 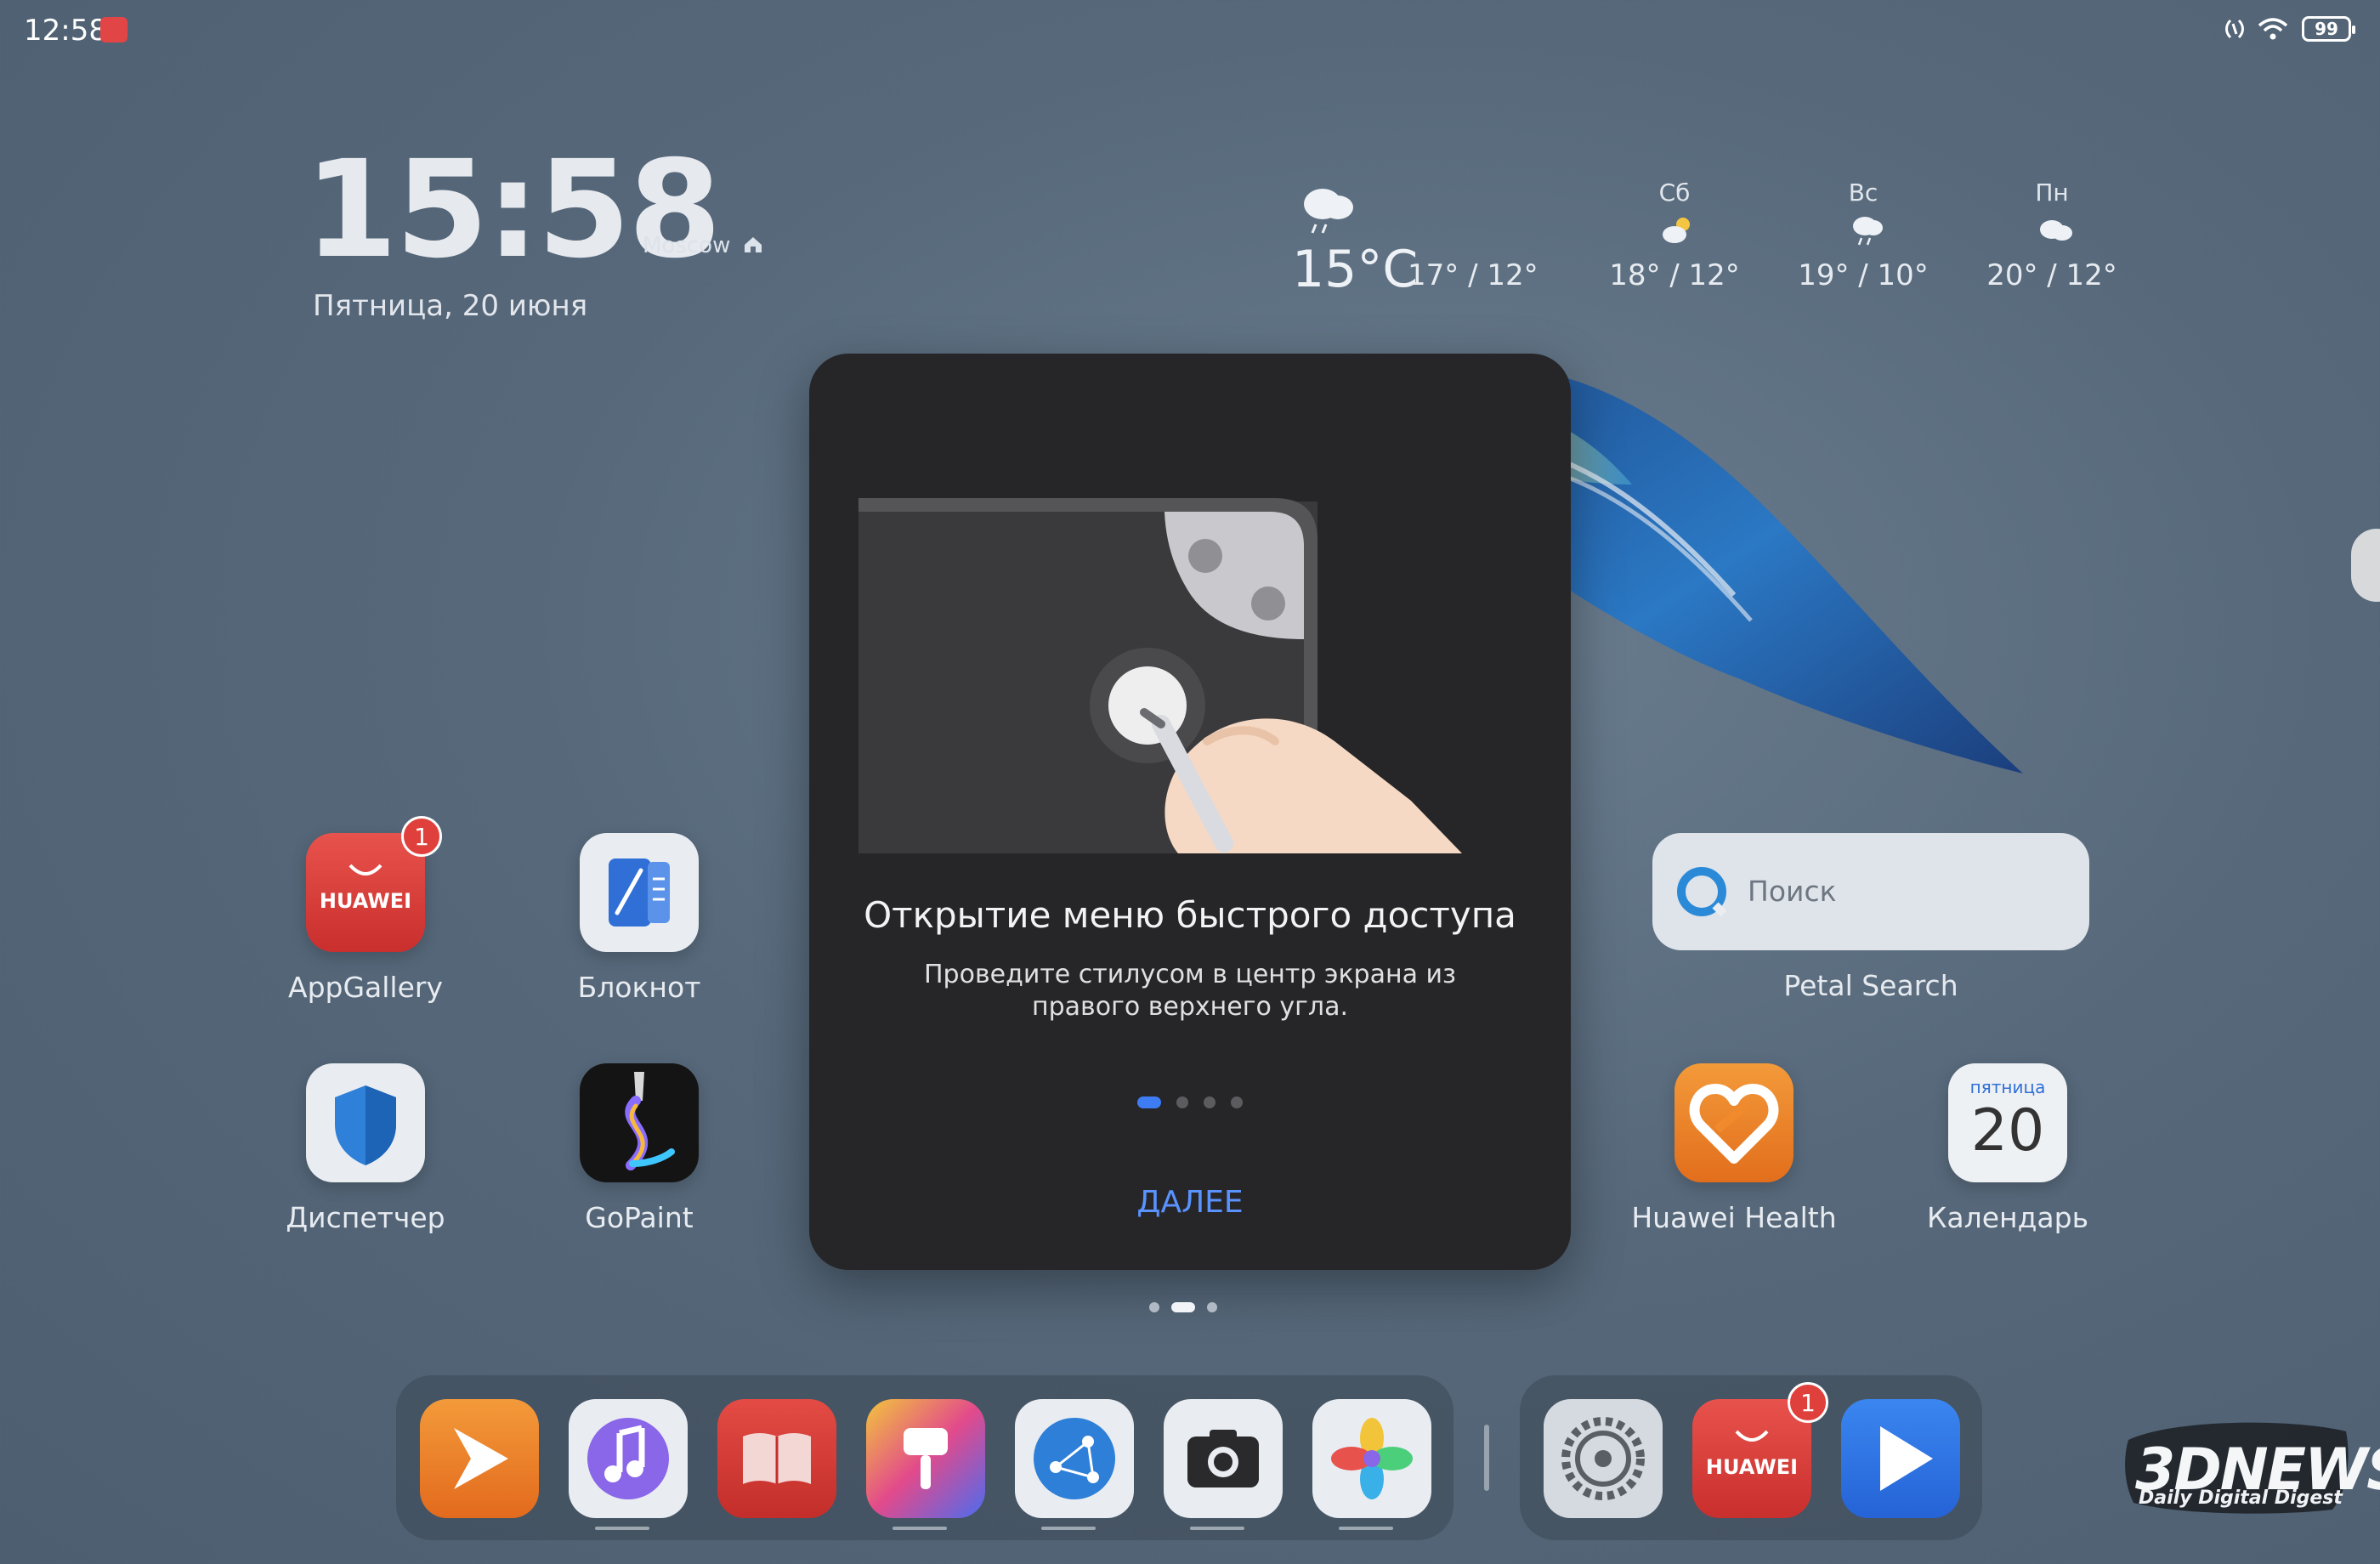 What do you see at coordinates (365, 1217) in the screenshot?
I see `app-label: Диспетчер` at bounding box center [365, 1217].